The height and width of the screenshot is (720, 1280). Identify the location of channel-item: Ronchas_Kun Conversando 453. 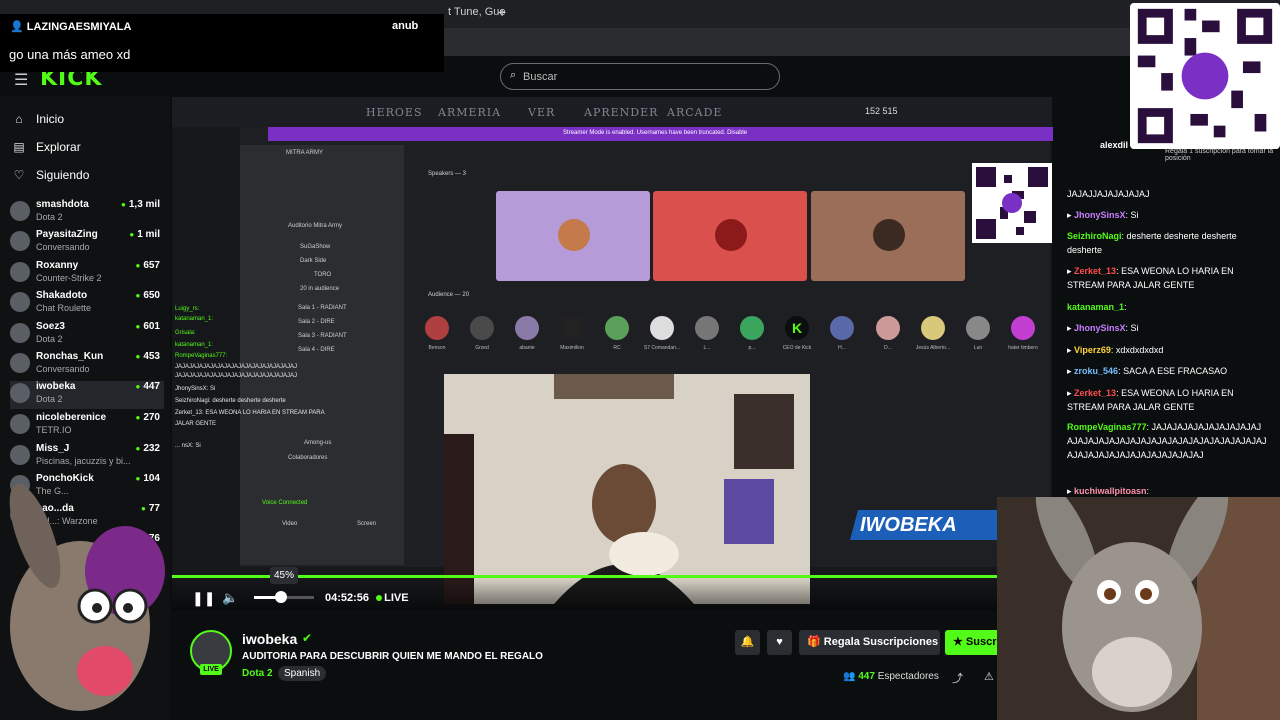
(87, 365).